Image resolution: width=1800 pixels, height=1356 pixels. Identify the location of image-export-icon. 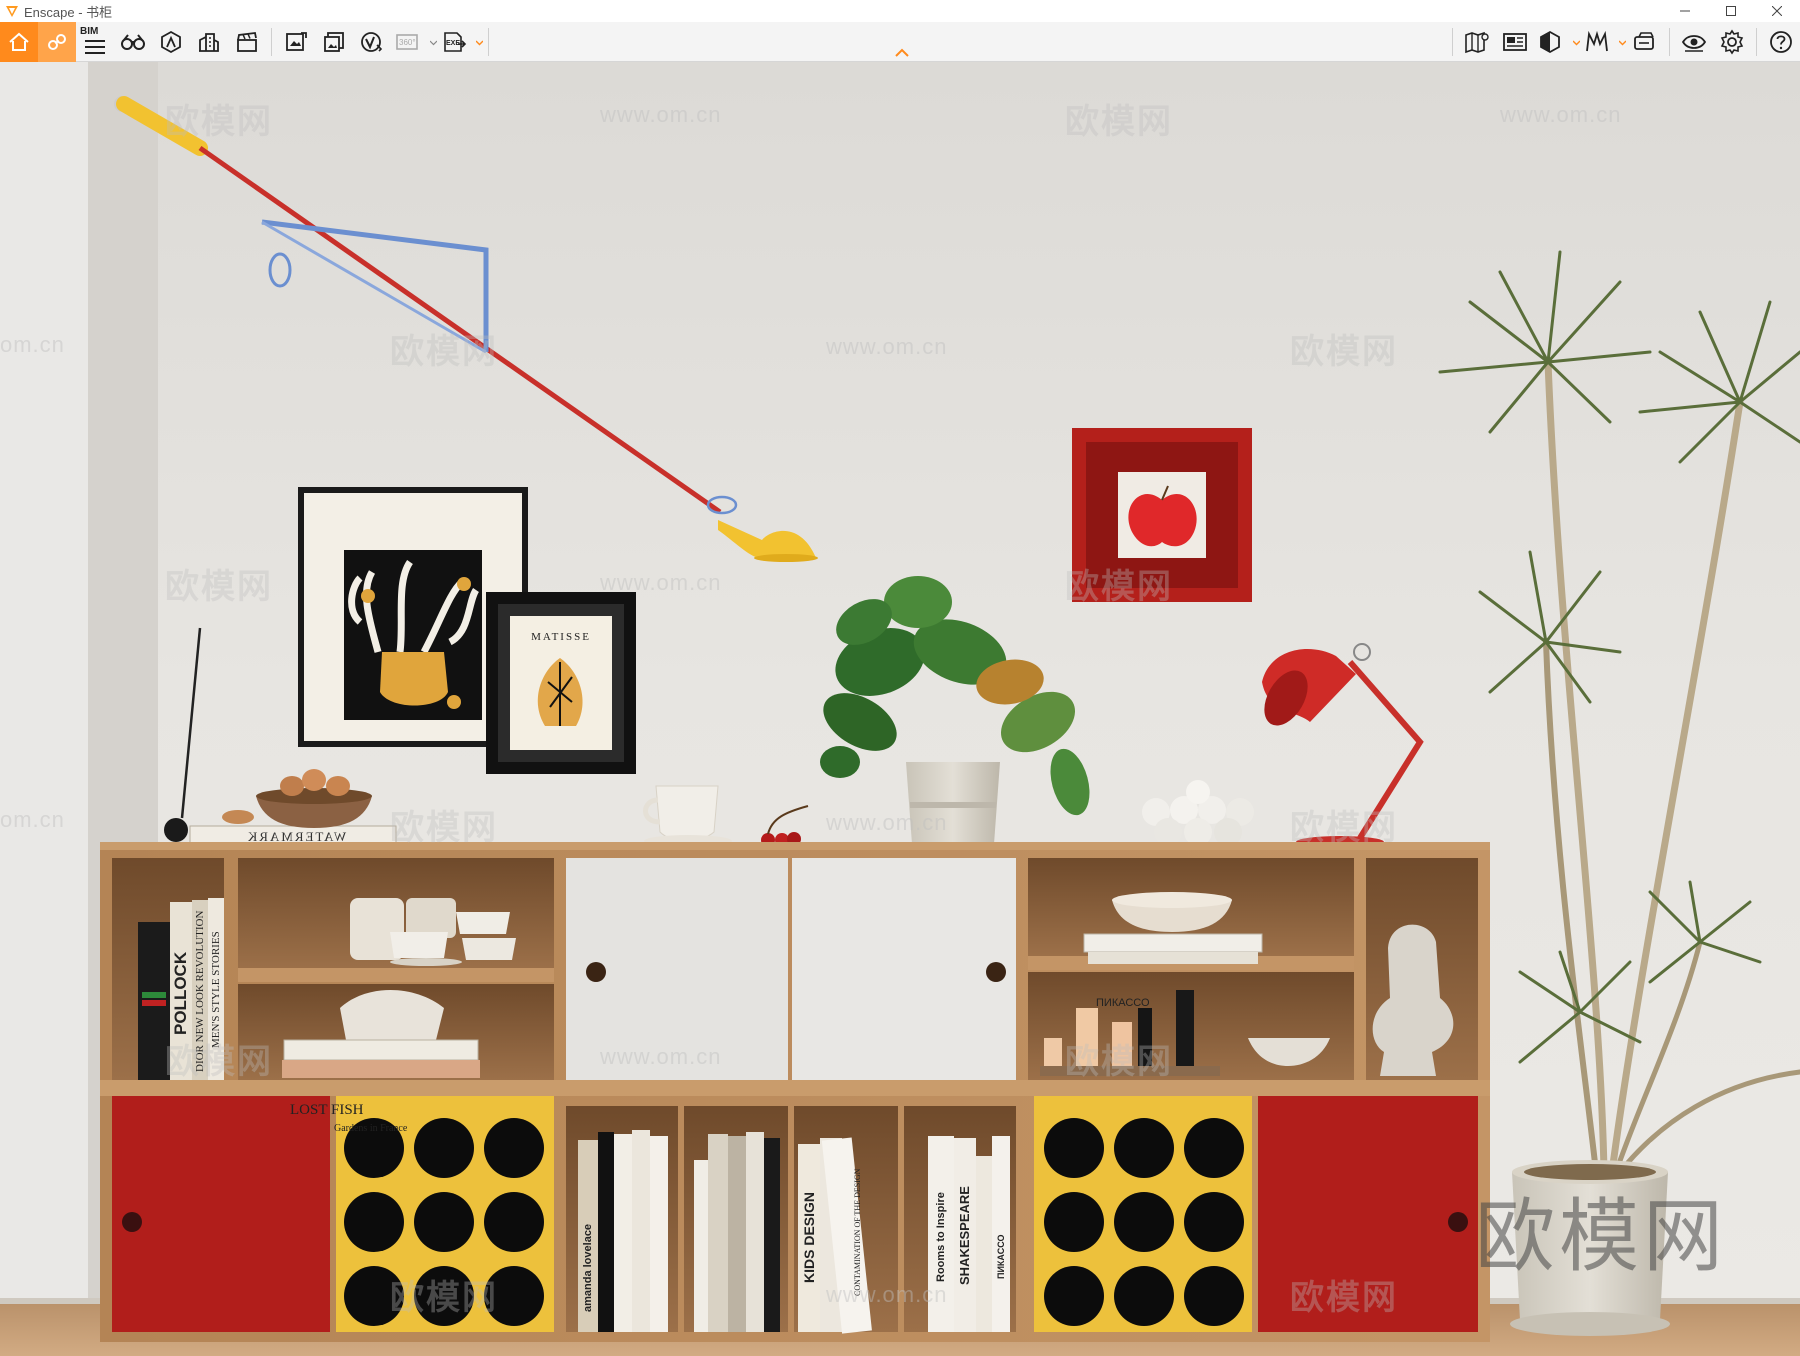
(296, 41).